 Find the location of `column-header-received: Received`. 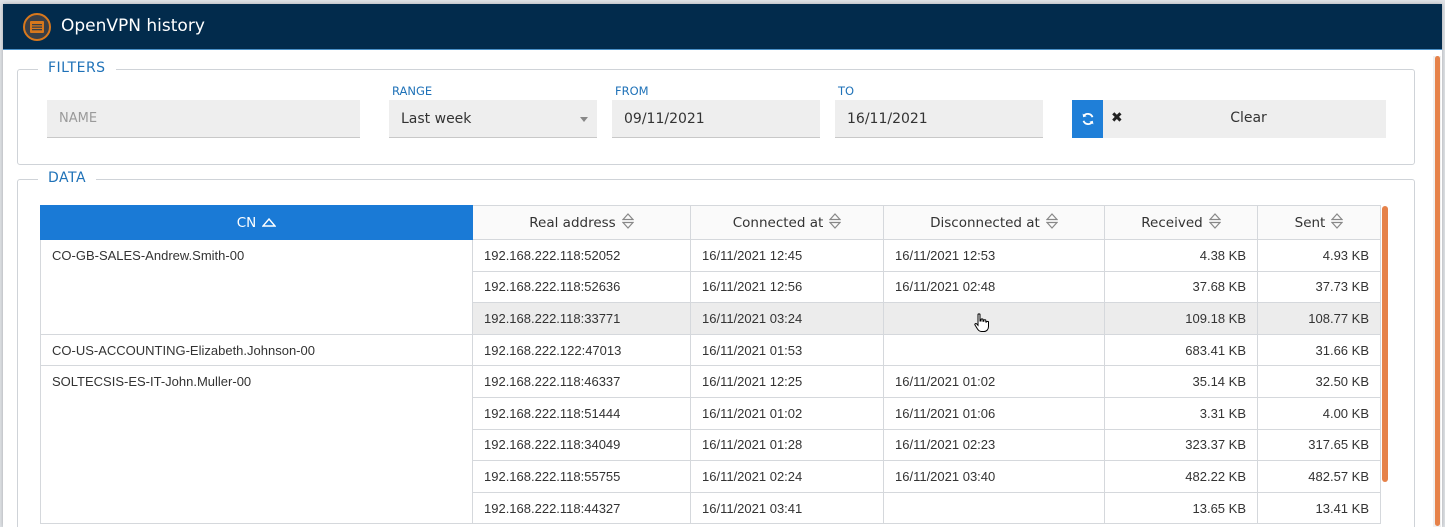

column-header-received: Received is located at coordinates (1181, 222).